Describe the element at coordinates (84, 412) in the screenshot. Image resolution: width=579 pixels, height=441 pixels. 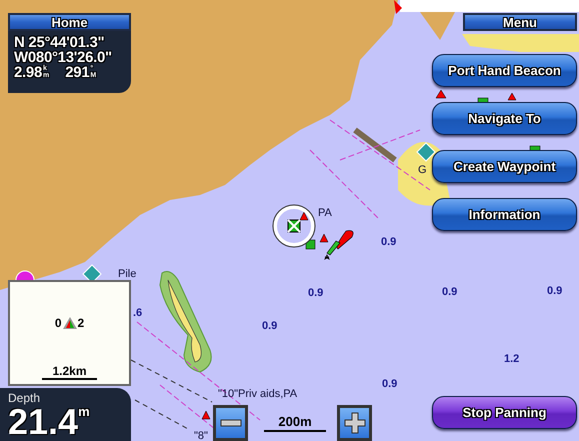
I see `depth-unit: m` at that location.